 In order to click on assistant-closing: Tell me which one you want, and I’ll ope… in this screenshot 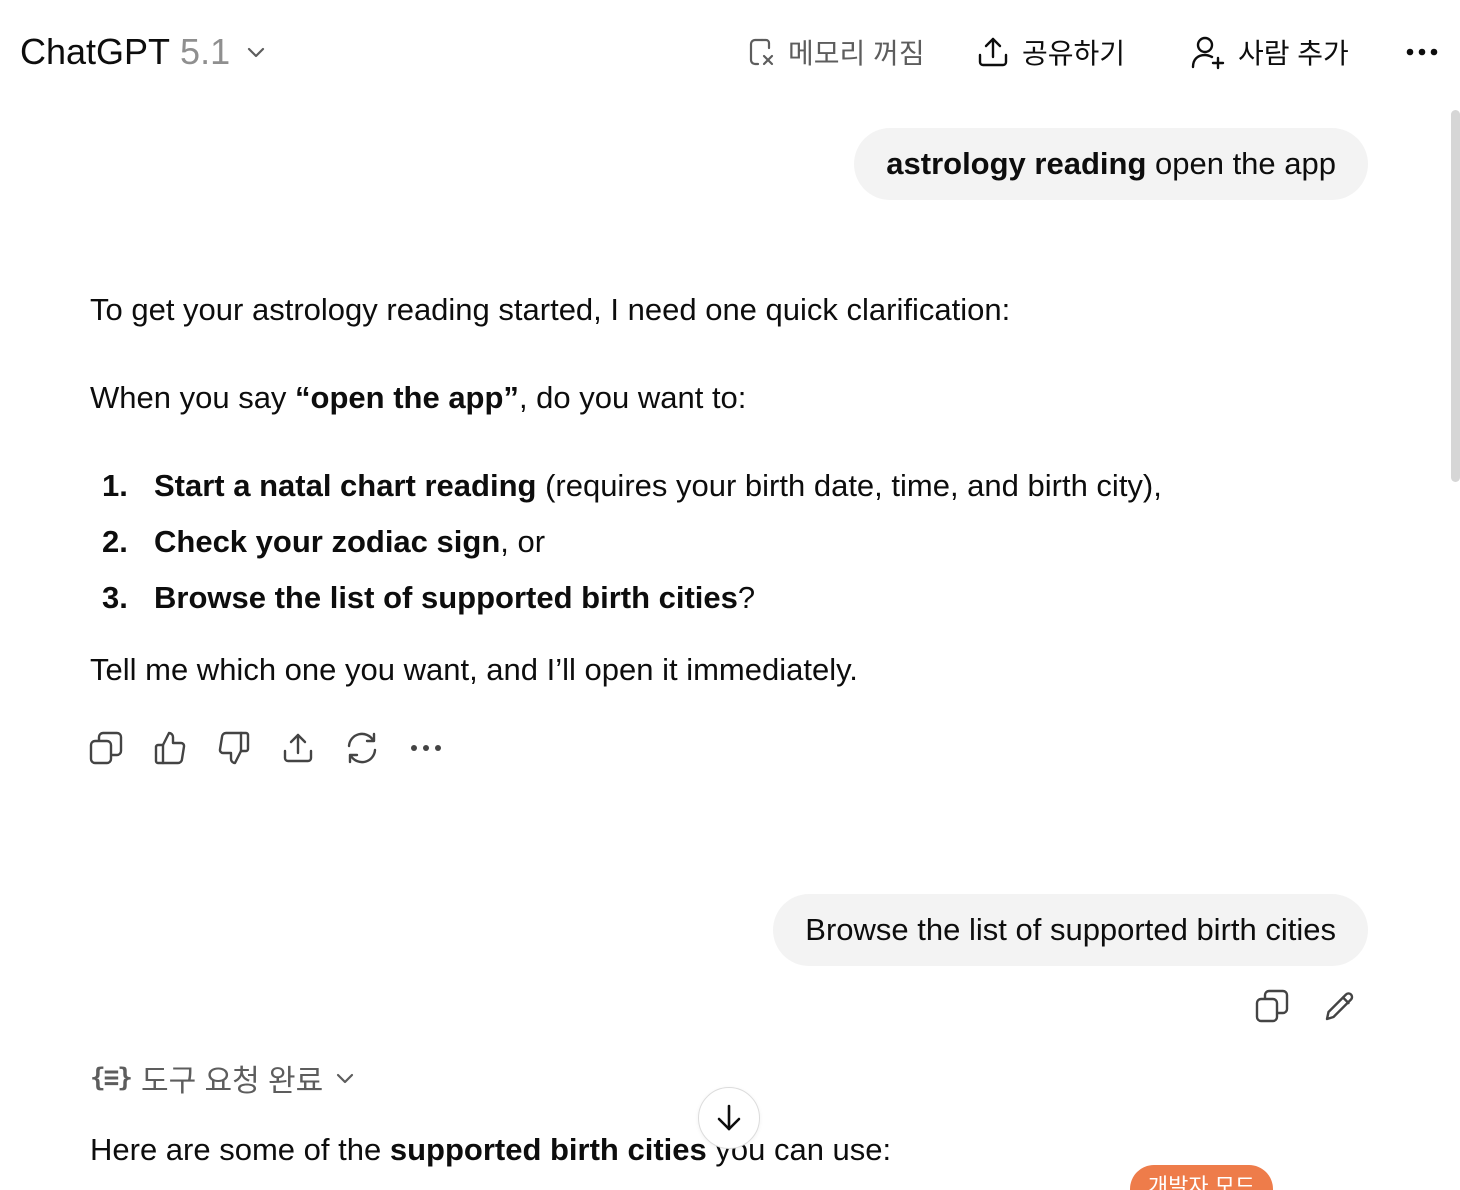, I will do `click(474, 669)`.